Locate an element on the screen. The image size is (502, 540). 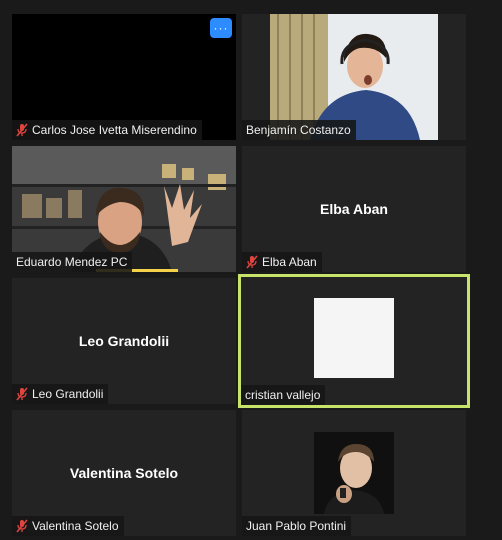
participant-name-tag: Eduardo Mendez PC is located at coordinates (72, 262).